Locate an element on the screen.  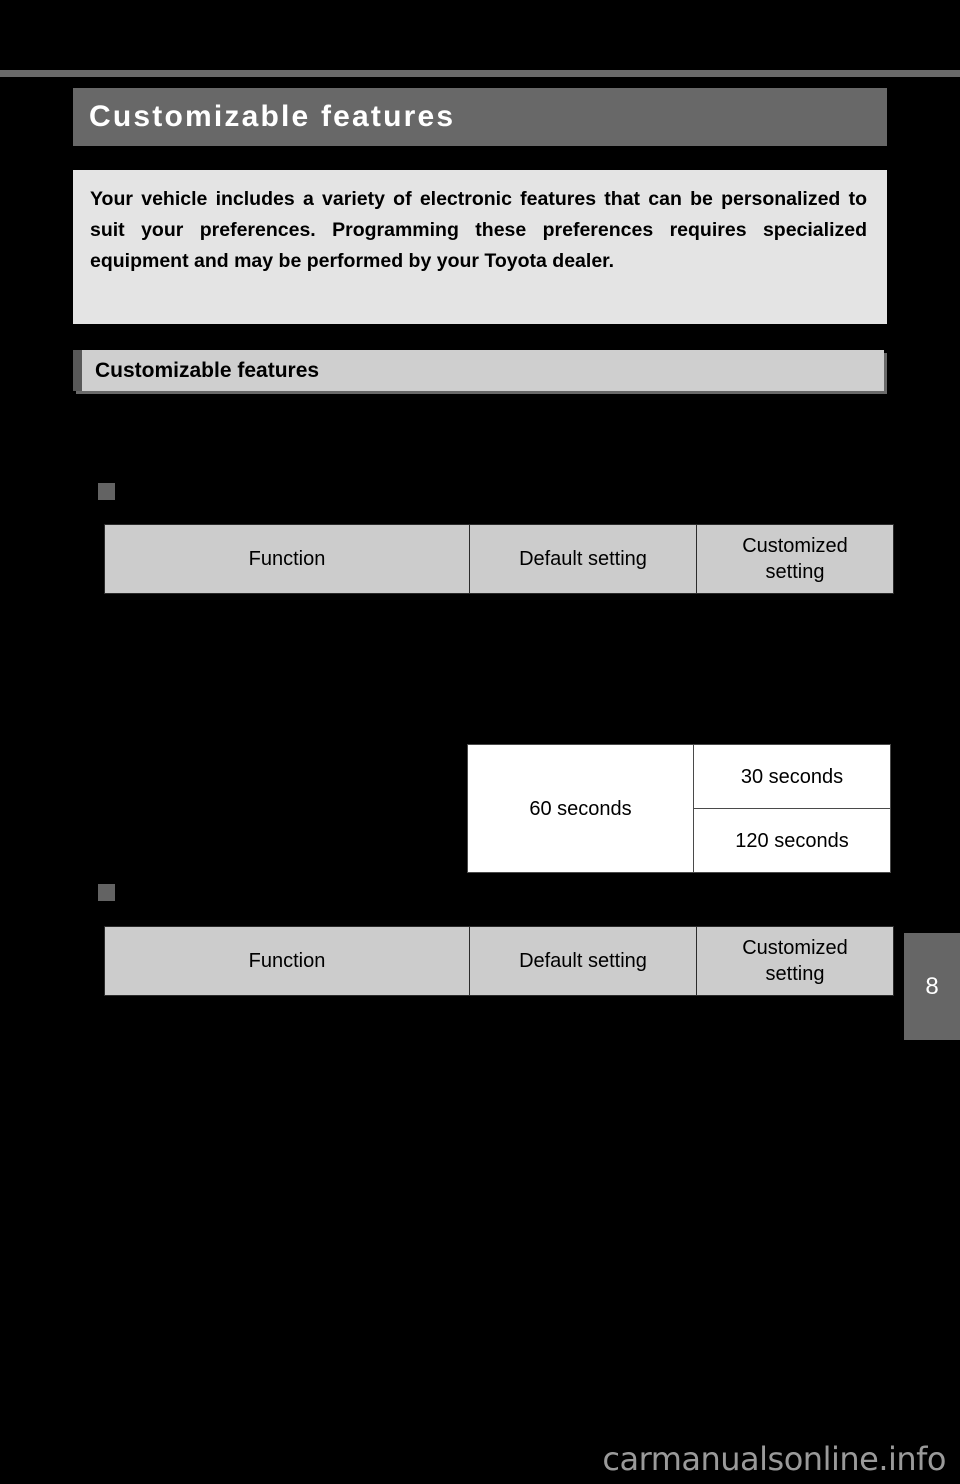
settings-data-table: 60 seconds 30 seconds 120 seconds is located at coordinates (679, 808).